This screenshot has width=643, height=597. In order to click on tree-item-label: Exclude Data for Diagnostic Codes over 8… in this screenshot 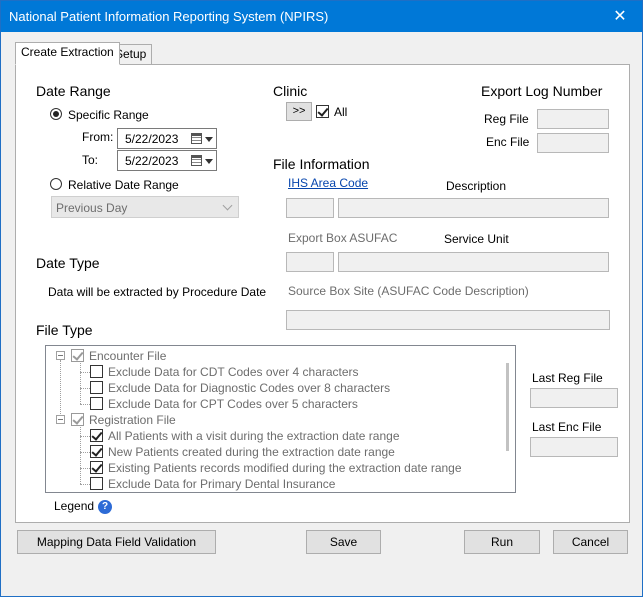, I will do `click(249, 388)`.